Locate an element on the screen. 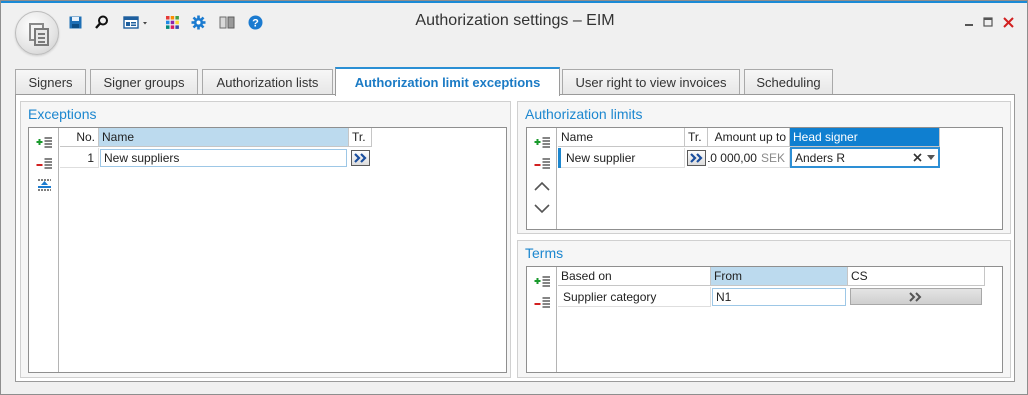 This screenshot has height=395, width=1028. head-signer-value: Anders R is located at coordinates (820, 157).